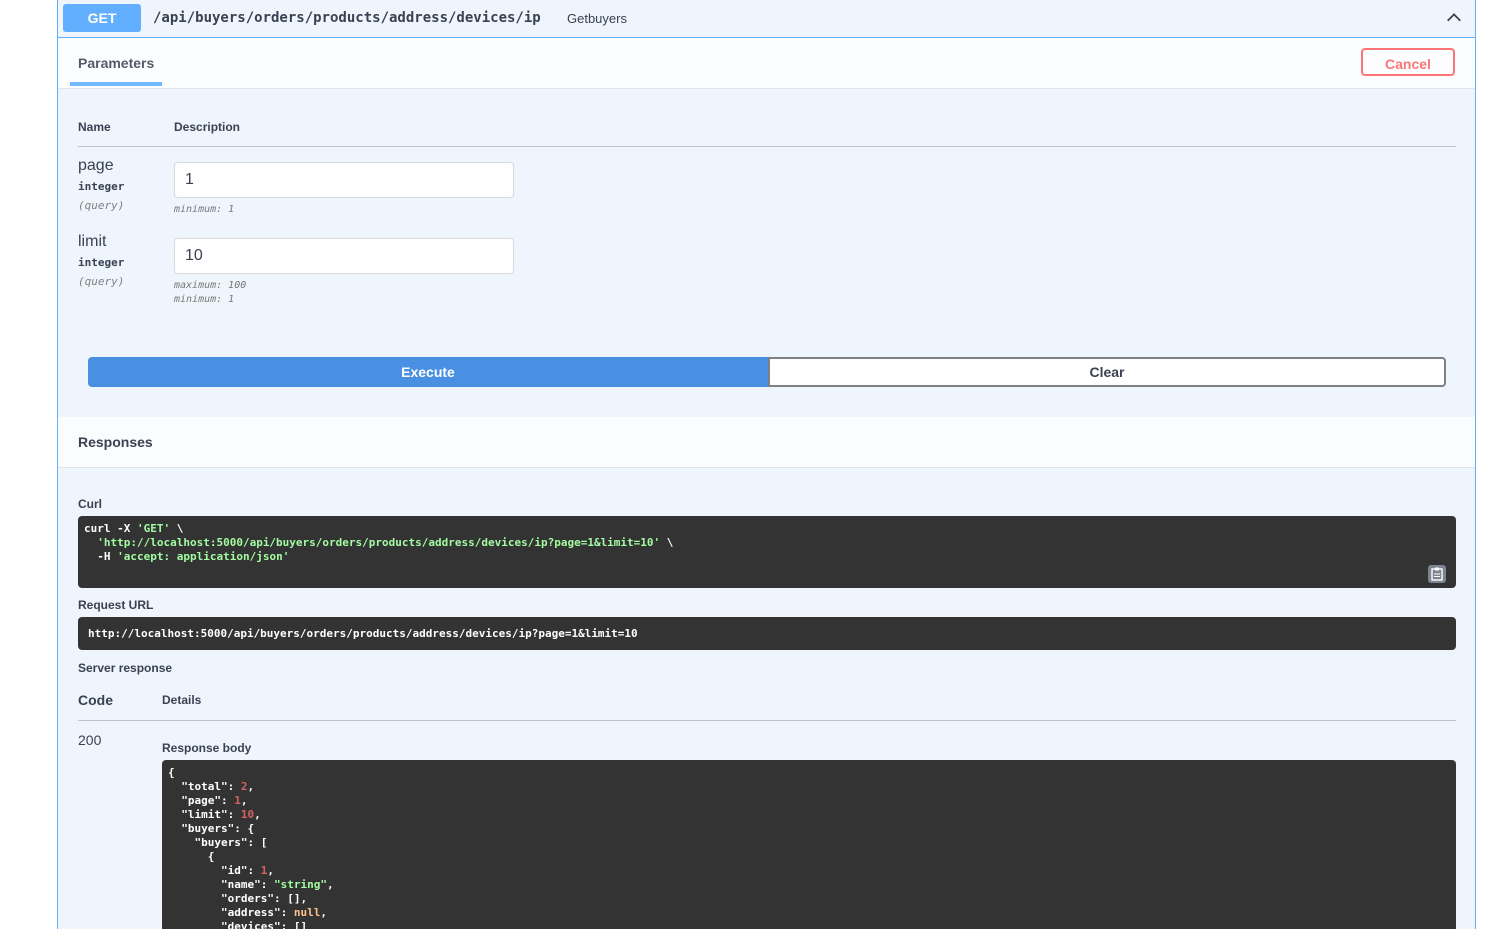 The height and width of the screenshot is (929, 1503). What do you see at coordinates (204, 814) in the screenshot?
I see `json-key: "limit":` at bounding box center [204, 814].